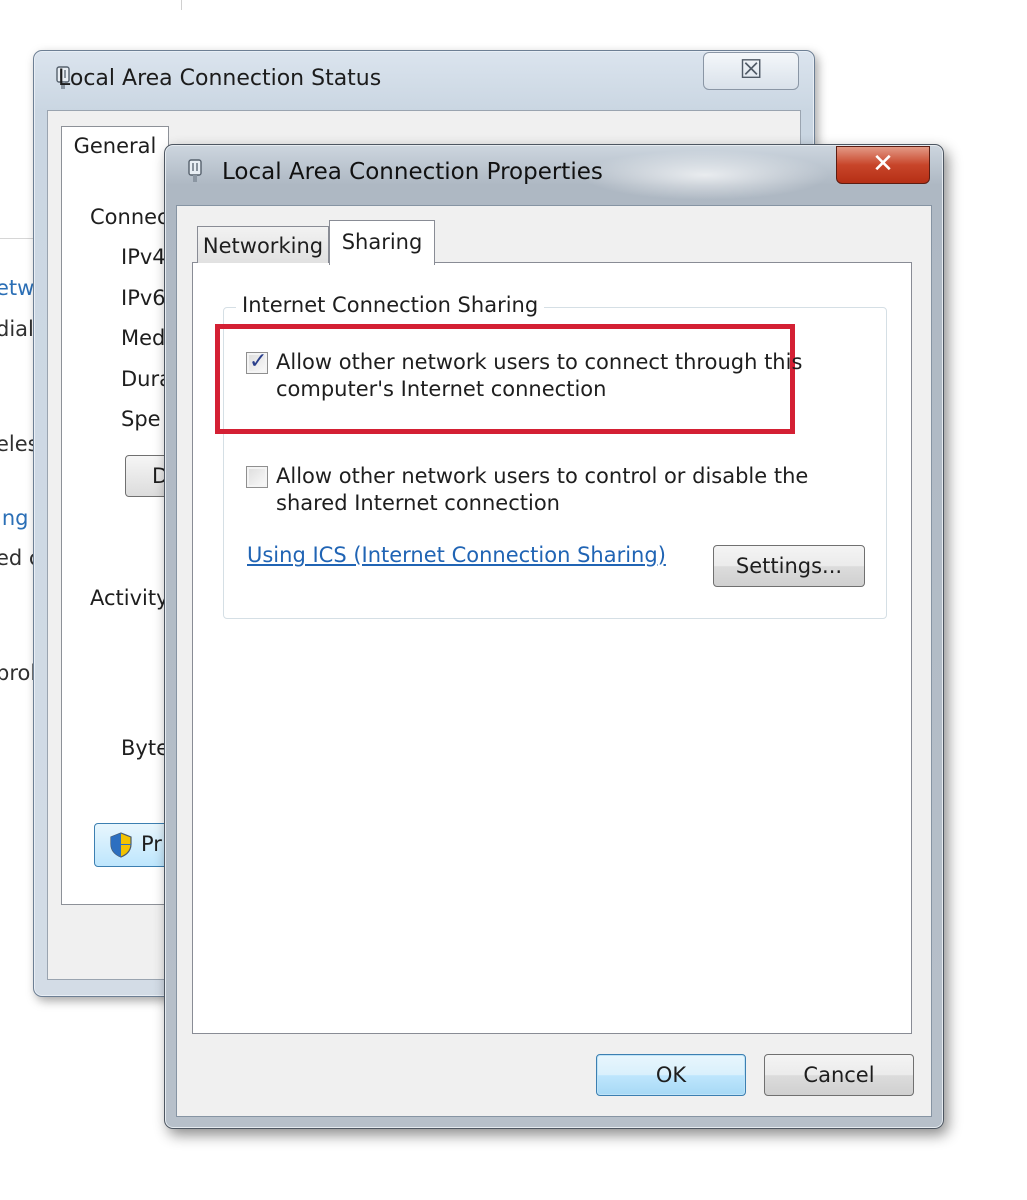 This screenshot has height=1200, width=1027. I want to click on allow-control-label-line2: shared Internet connection, so click(418, 503).